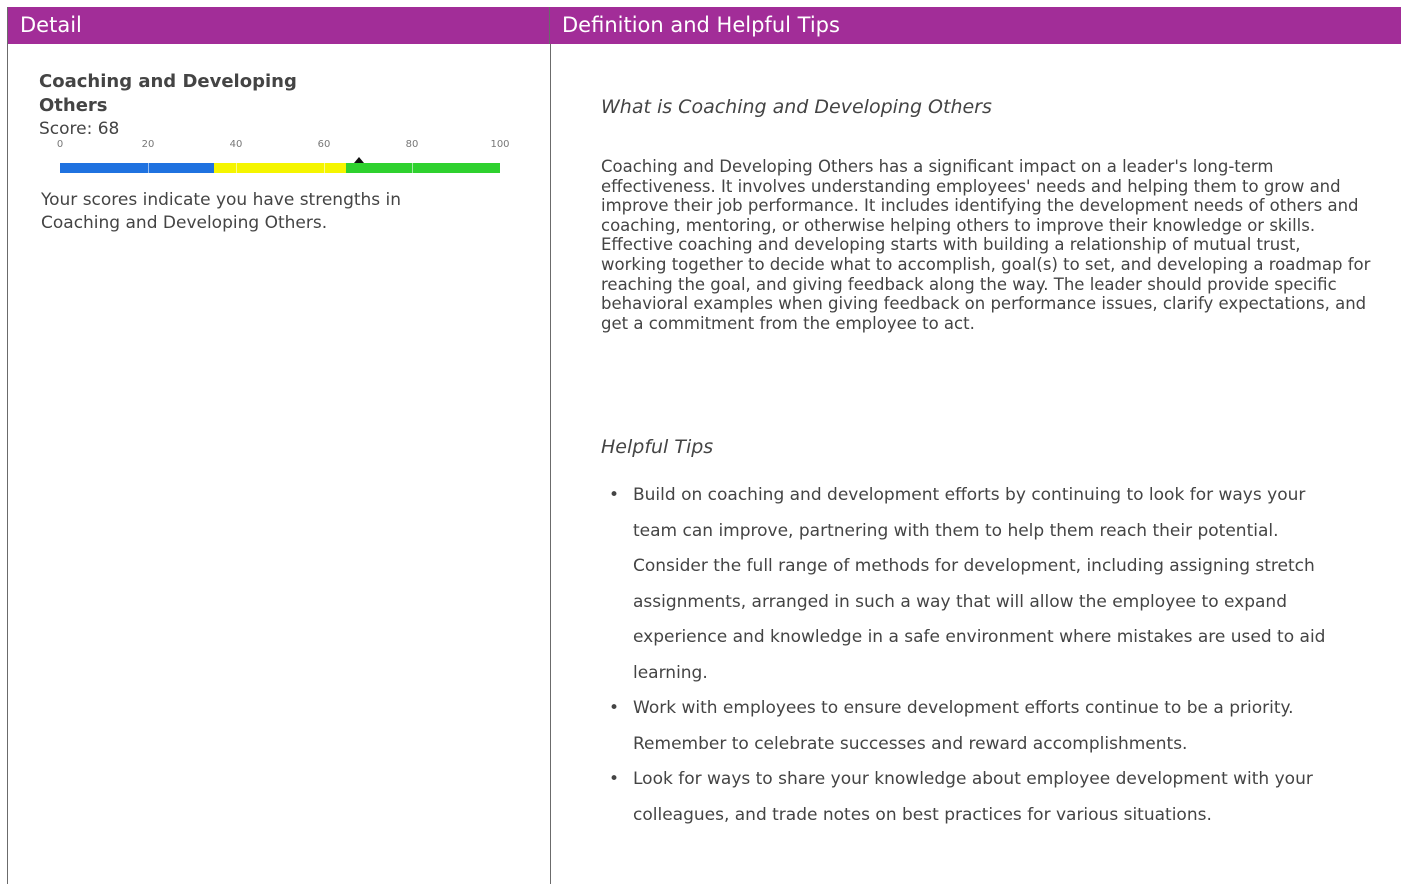 This screenshot has height=884, width=1401. I want to click on gauge-tick-label: 0, so click(60, 144).